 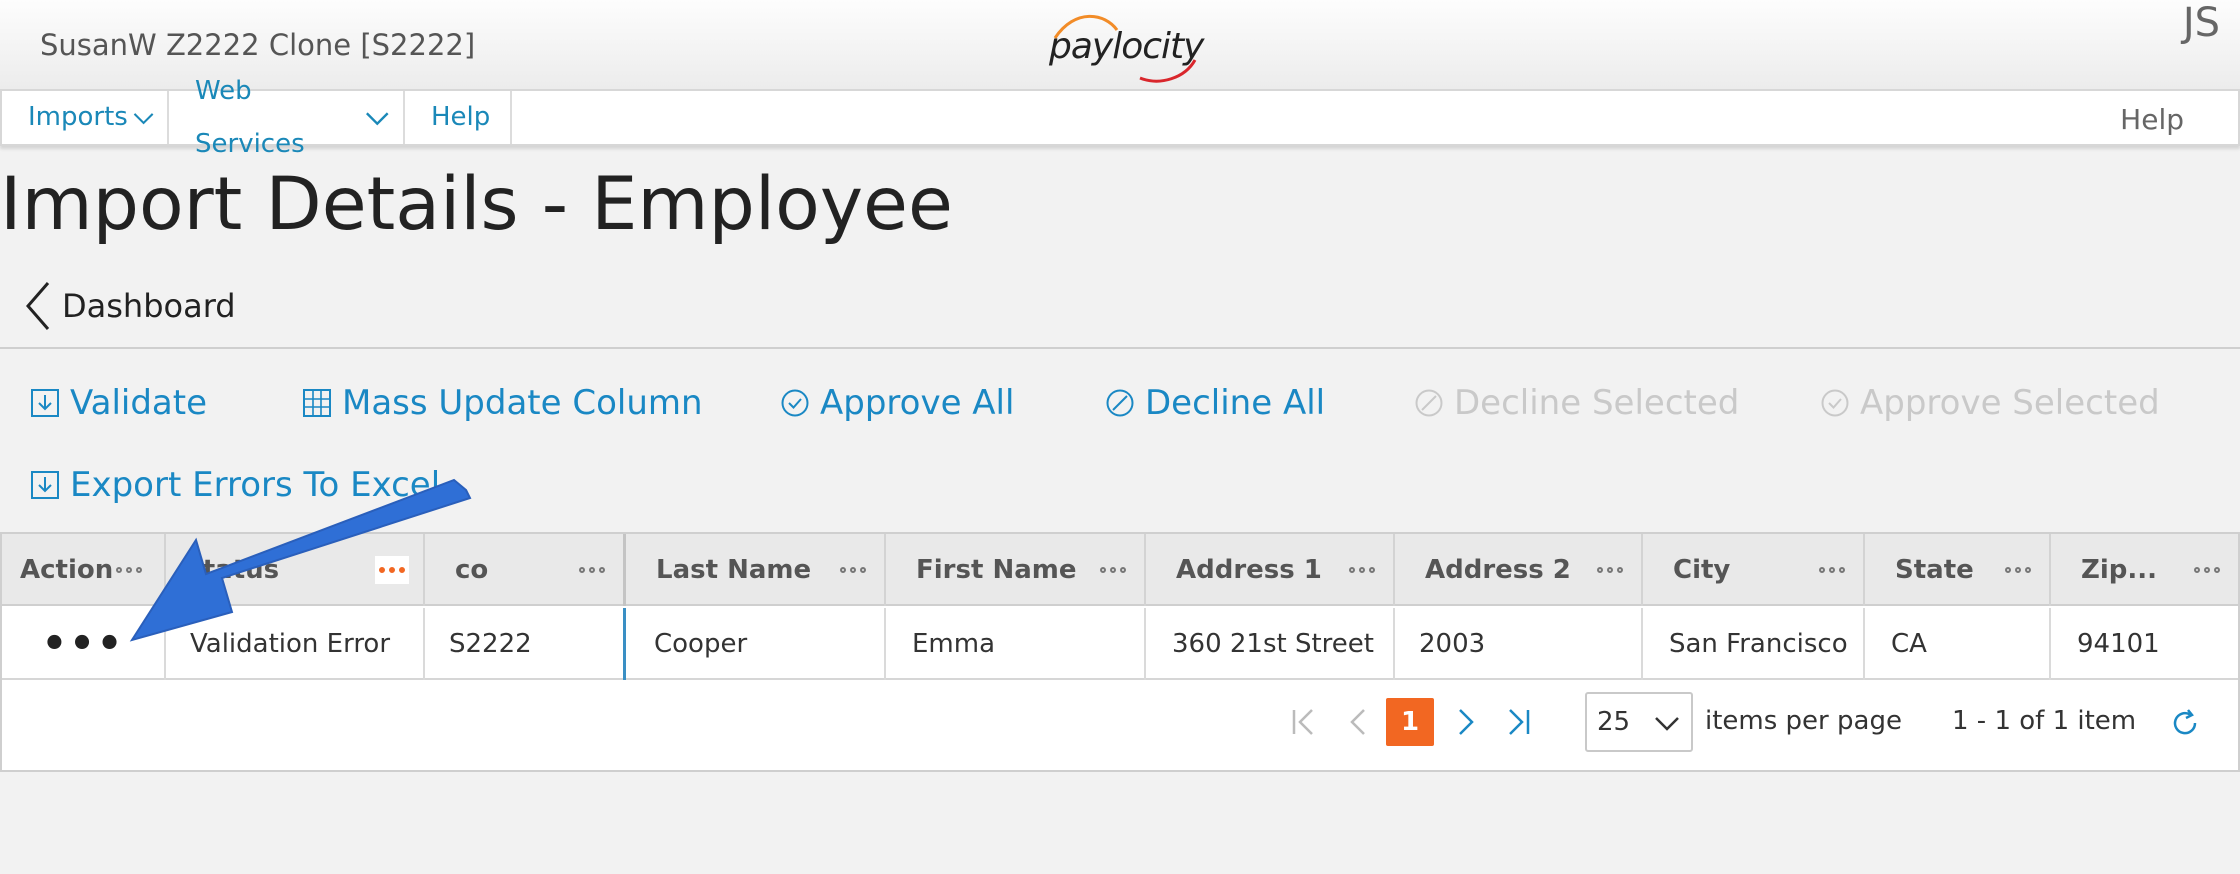 What do you see at coordinates (1410, 722) in the screenshot?
I see `current-page-button: 1` at bounding box center [1410, 722].